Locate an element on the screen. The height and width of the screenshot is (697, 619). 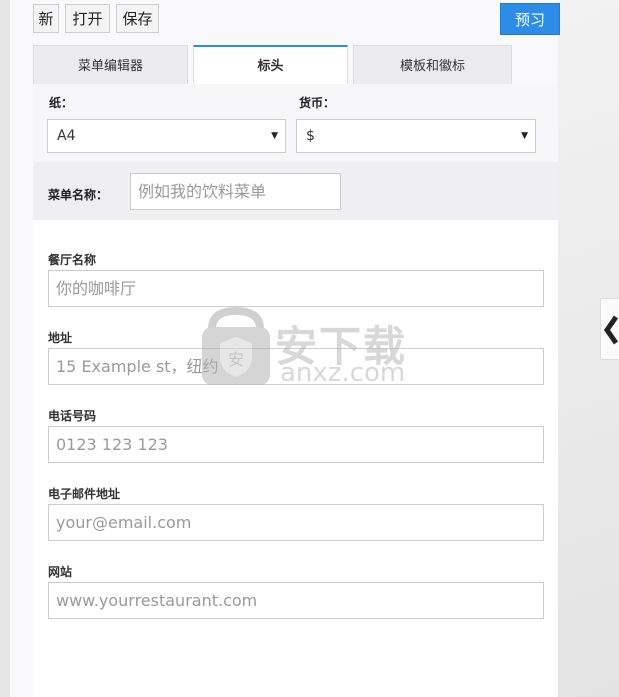
collapse-panel-handle is located at coordinates (609, 329).